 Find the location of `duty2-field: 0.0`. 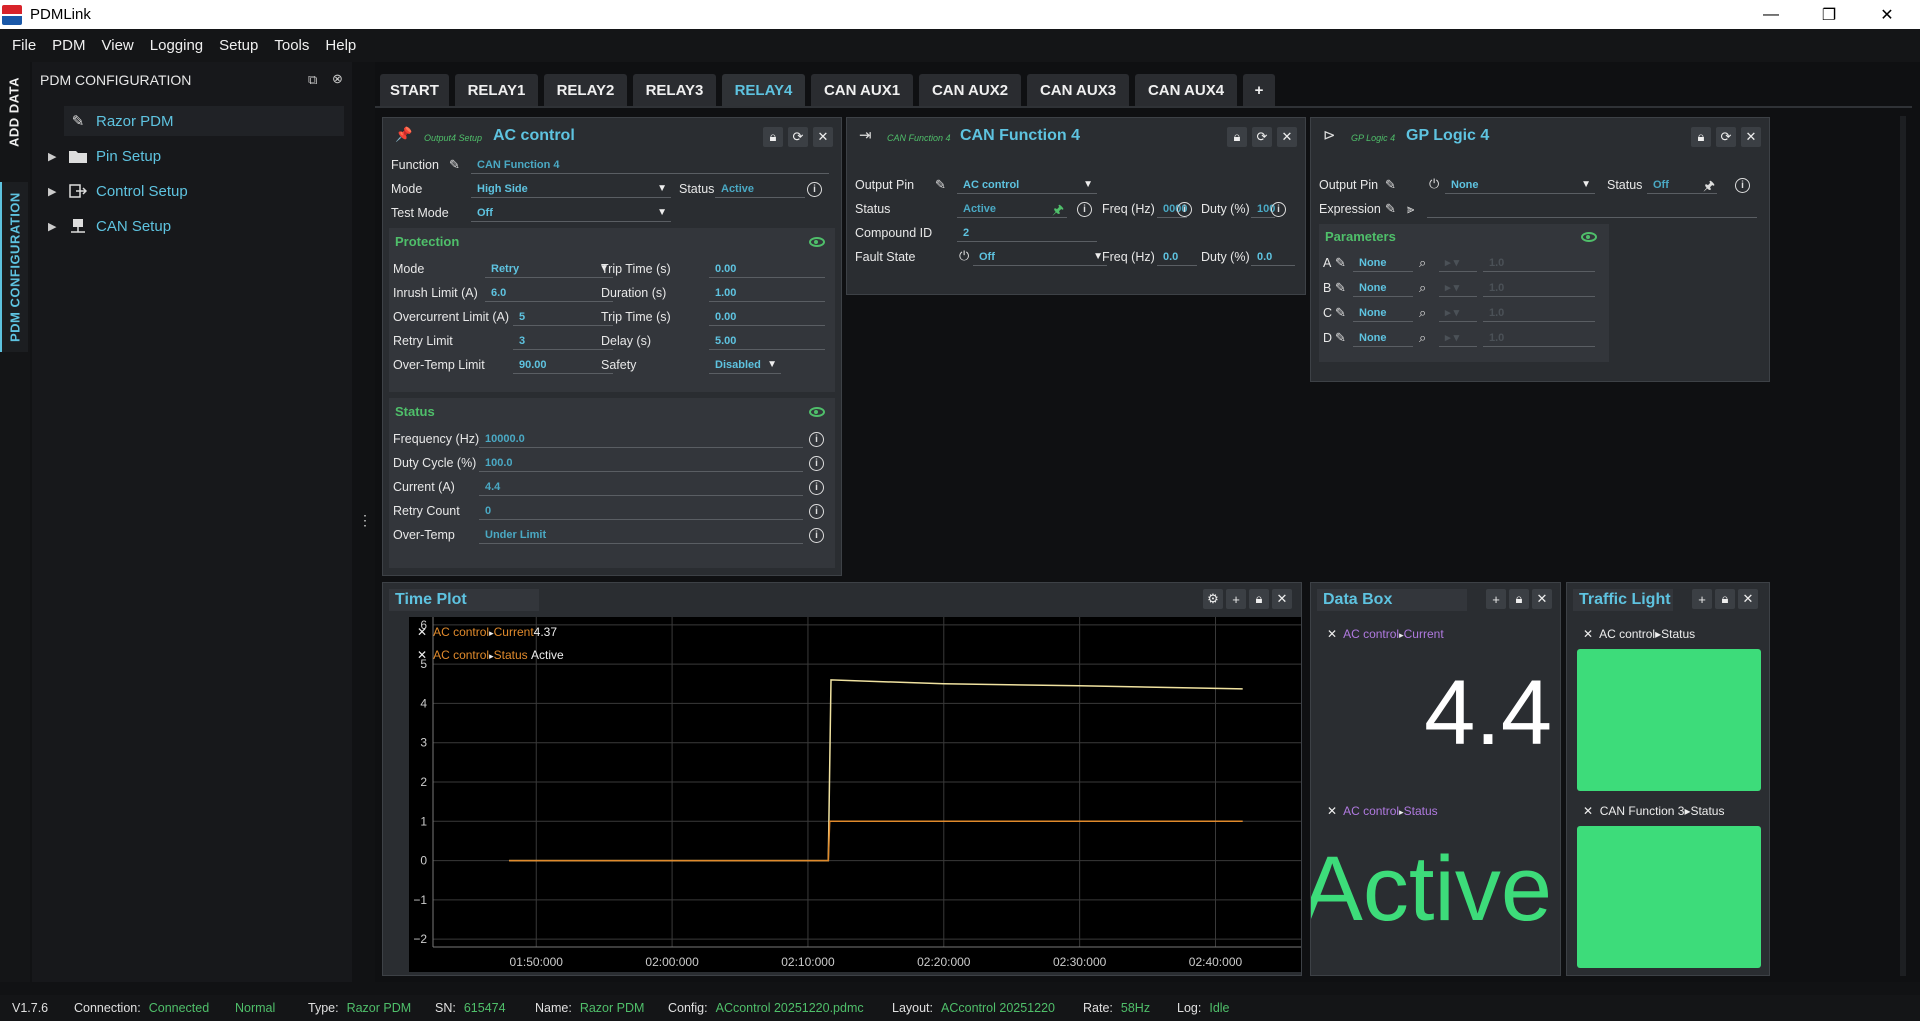

duty2-field: 0.0 is located at coordinates (1273, 257).